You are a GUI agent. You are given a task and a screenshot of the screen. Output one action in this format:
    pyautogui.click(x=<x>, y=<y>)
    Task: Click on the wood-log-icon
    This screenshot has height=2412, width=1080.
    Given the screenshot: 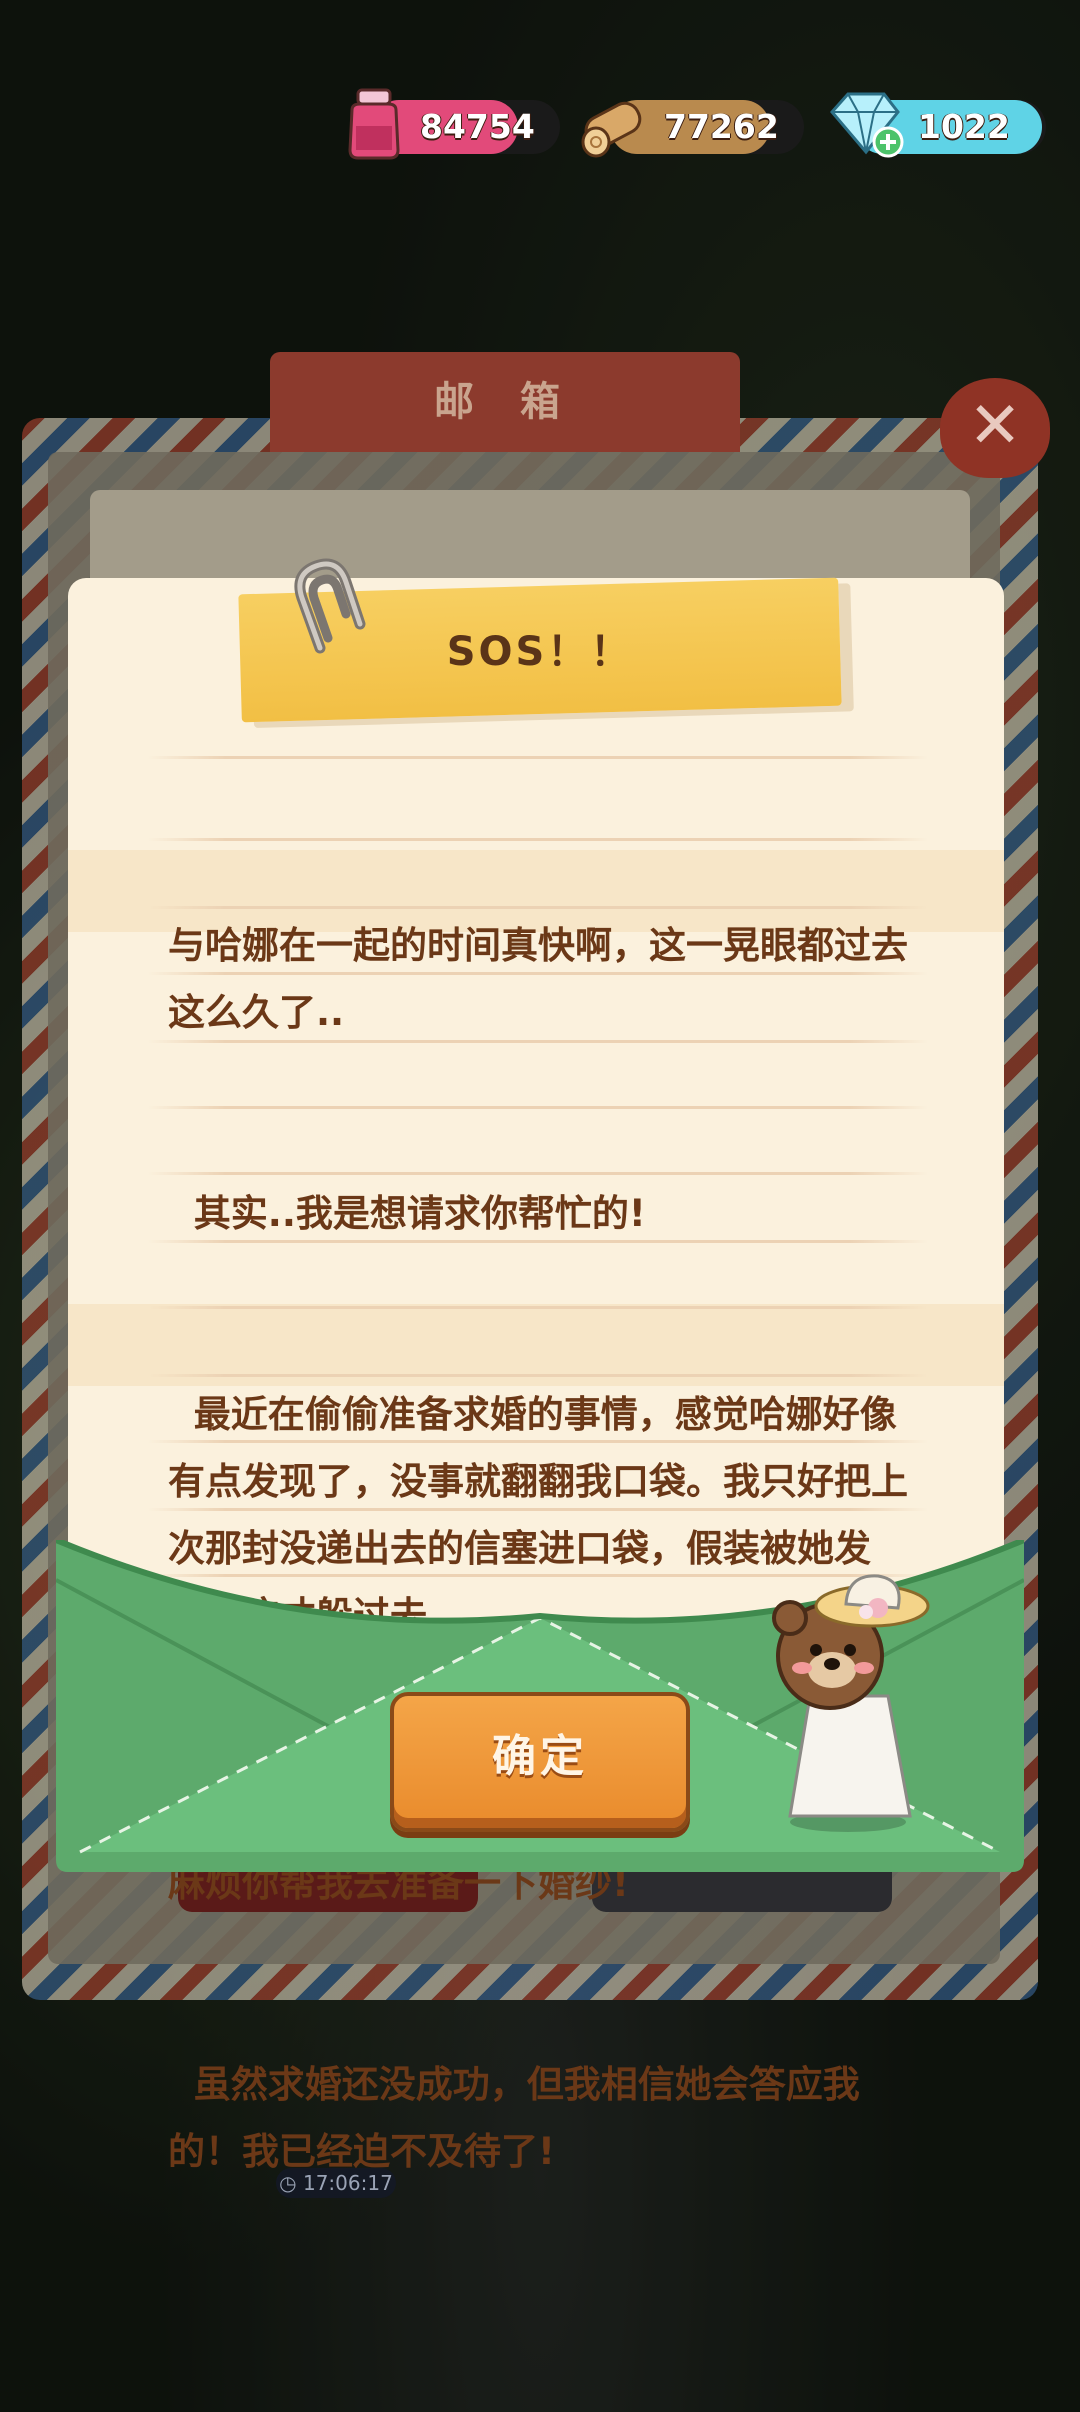 What is the action you would take?
    pyautogui.click(x=611, y=129)
    